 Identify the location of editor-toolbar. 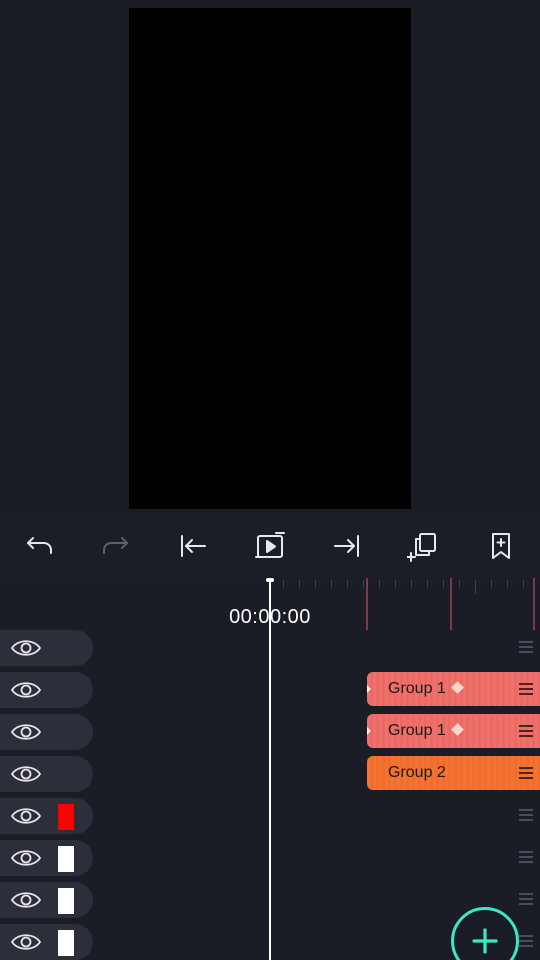
(270, 545).